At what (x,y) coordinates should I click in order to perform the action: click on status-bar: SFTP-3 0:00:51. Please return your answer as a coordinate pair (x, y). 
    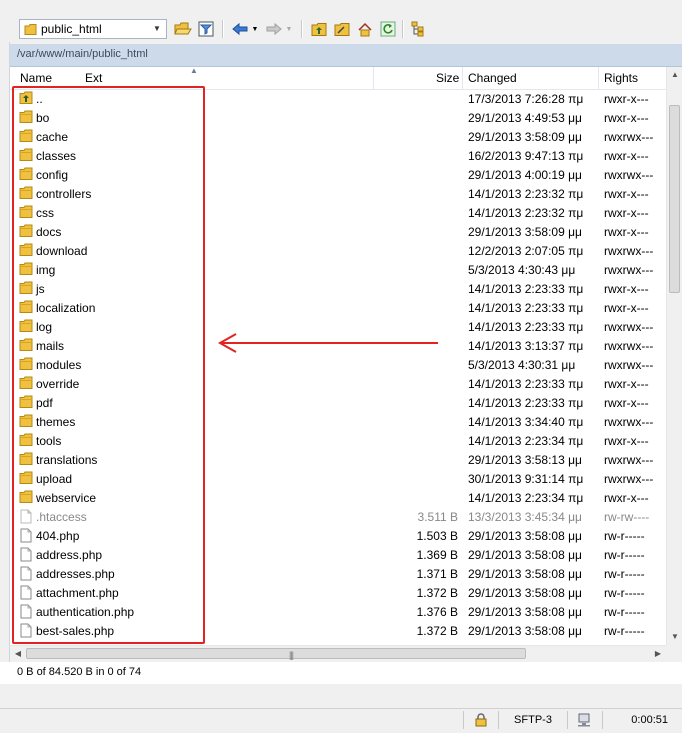
    Looking at the image, I should click on (341, 720).